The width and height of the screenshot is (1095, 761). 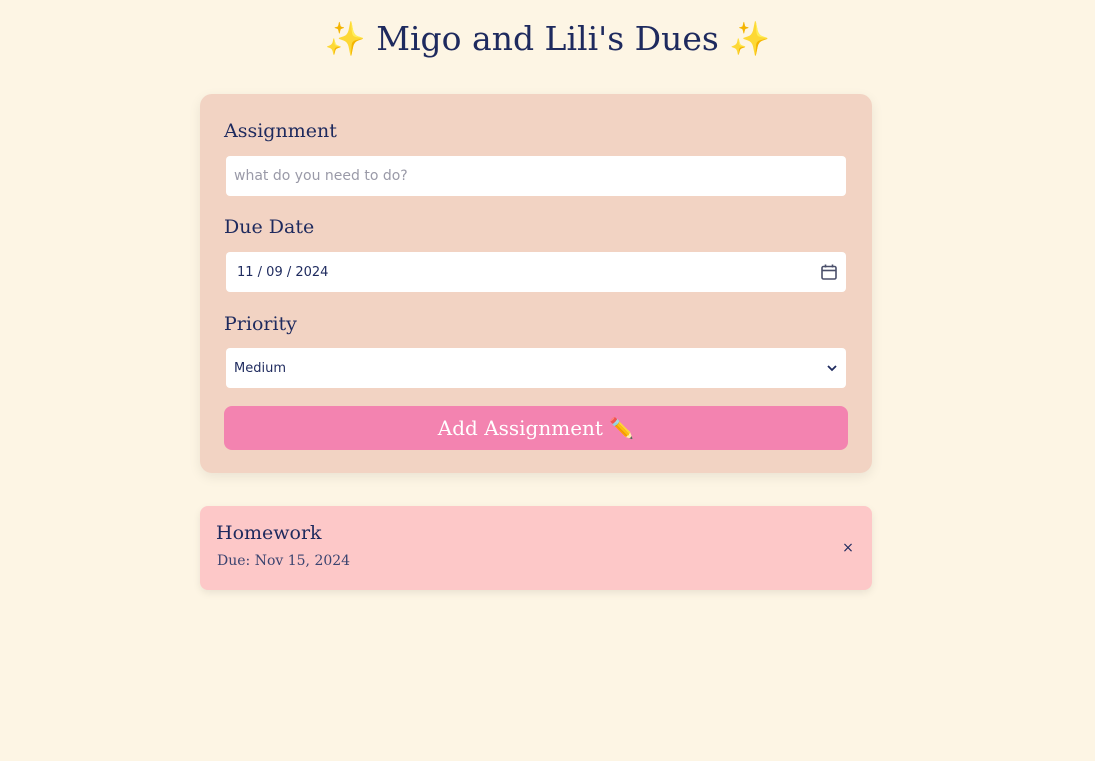 I want to click on due-date-value: 11 / 09 / 2024, so click(x=283, y=272).